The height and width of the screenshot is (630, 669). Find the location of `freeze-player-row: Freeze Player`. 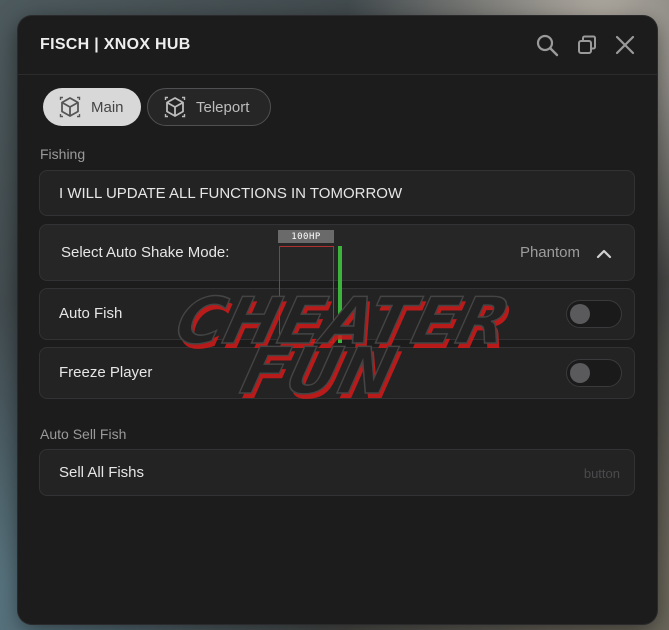

freeze-player-row: Freeze Player is located at coordinates (337, 373).